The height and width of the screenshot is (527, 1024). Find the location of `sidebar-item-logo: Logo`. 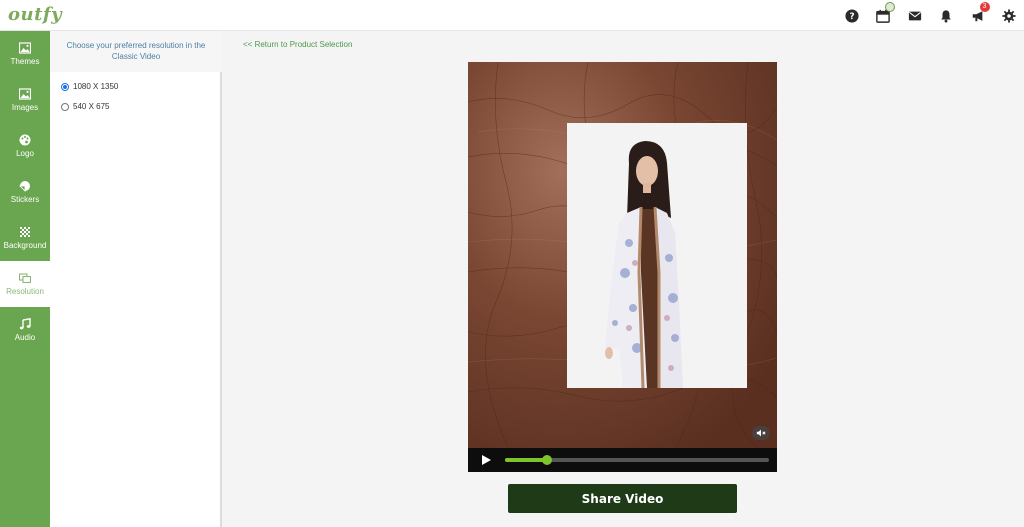

sidebar-item-logo: Logo is located at coordinates (25, 146).